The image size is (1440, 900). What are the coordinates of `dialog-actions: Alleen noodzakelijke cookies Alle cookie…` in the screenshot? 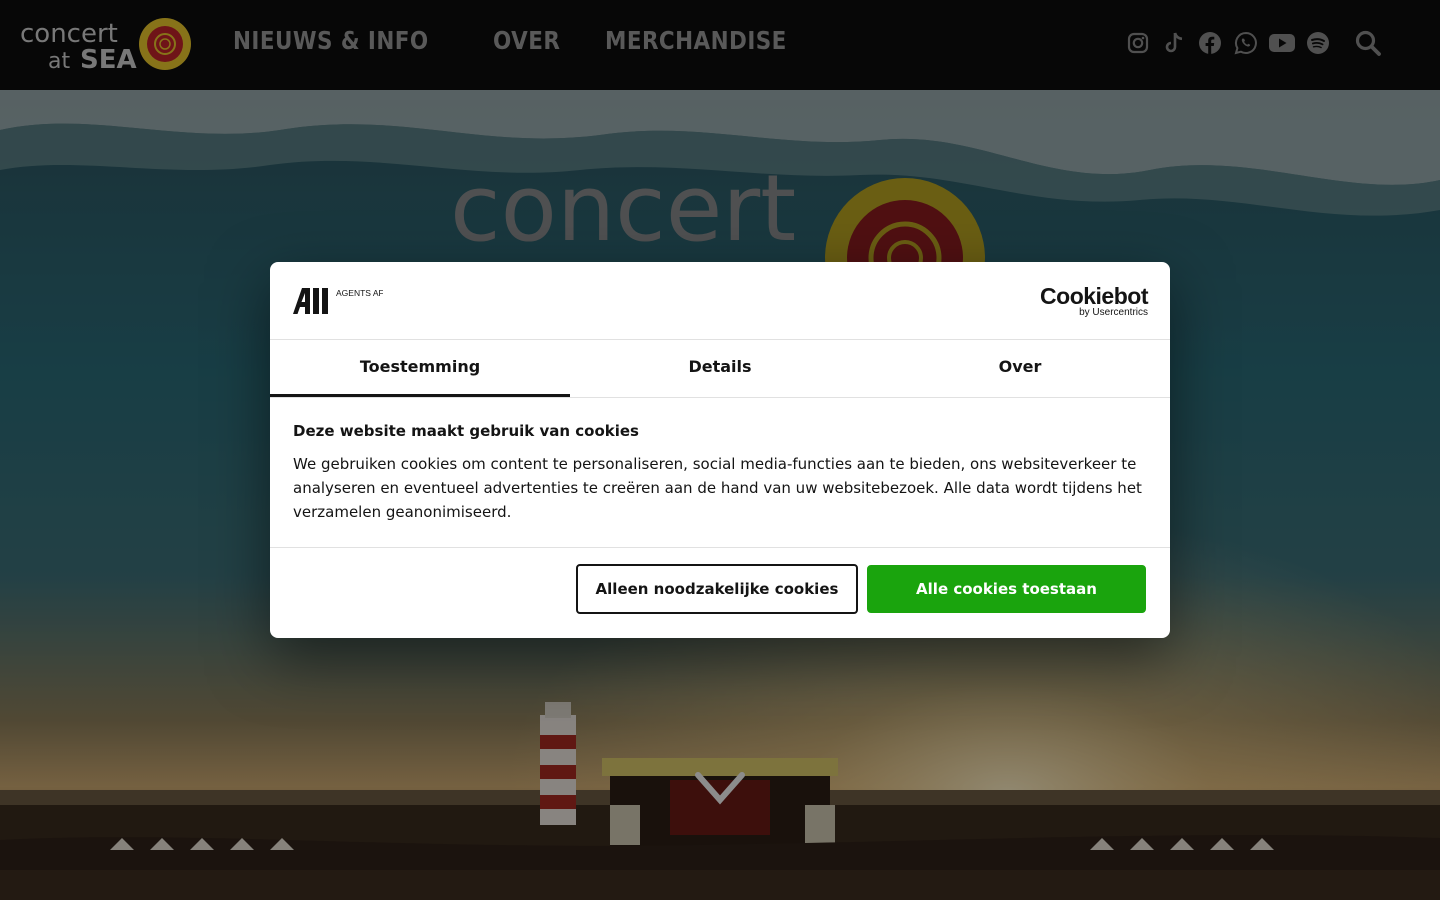 It's located at (720, 593).